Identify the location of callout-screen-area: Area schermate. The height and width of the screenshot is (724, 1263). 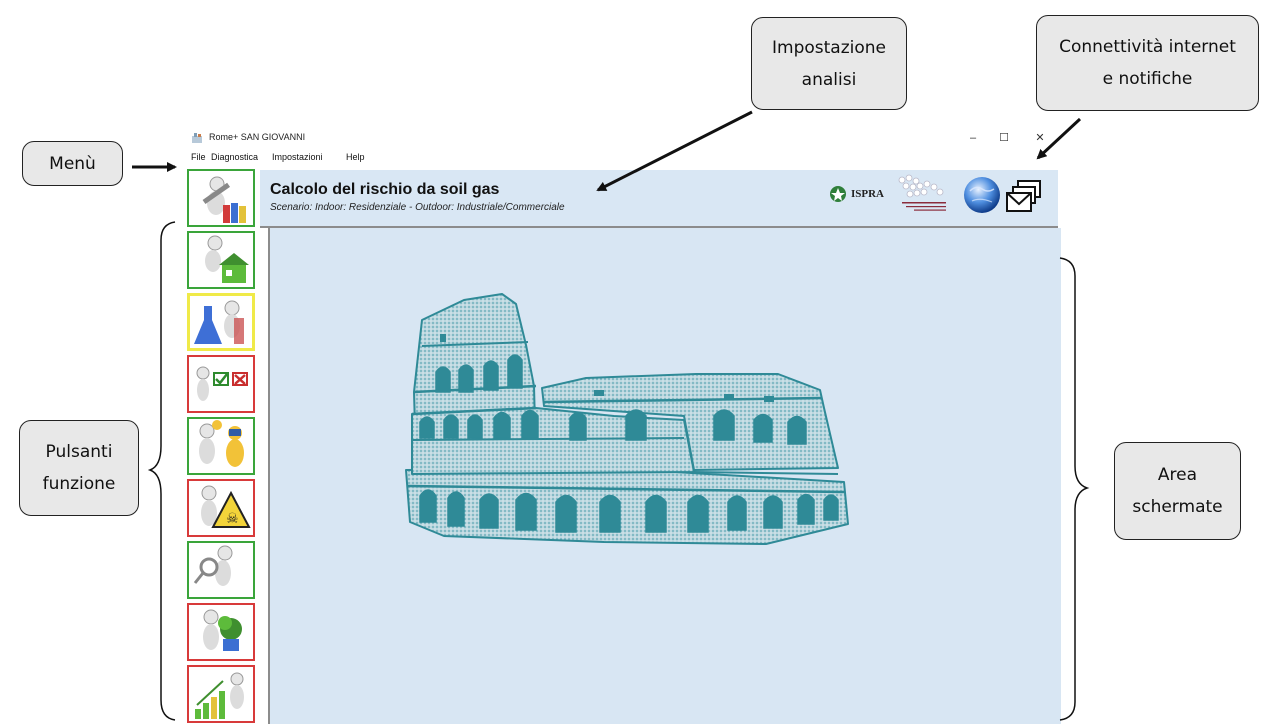
(1177, 491).